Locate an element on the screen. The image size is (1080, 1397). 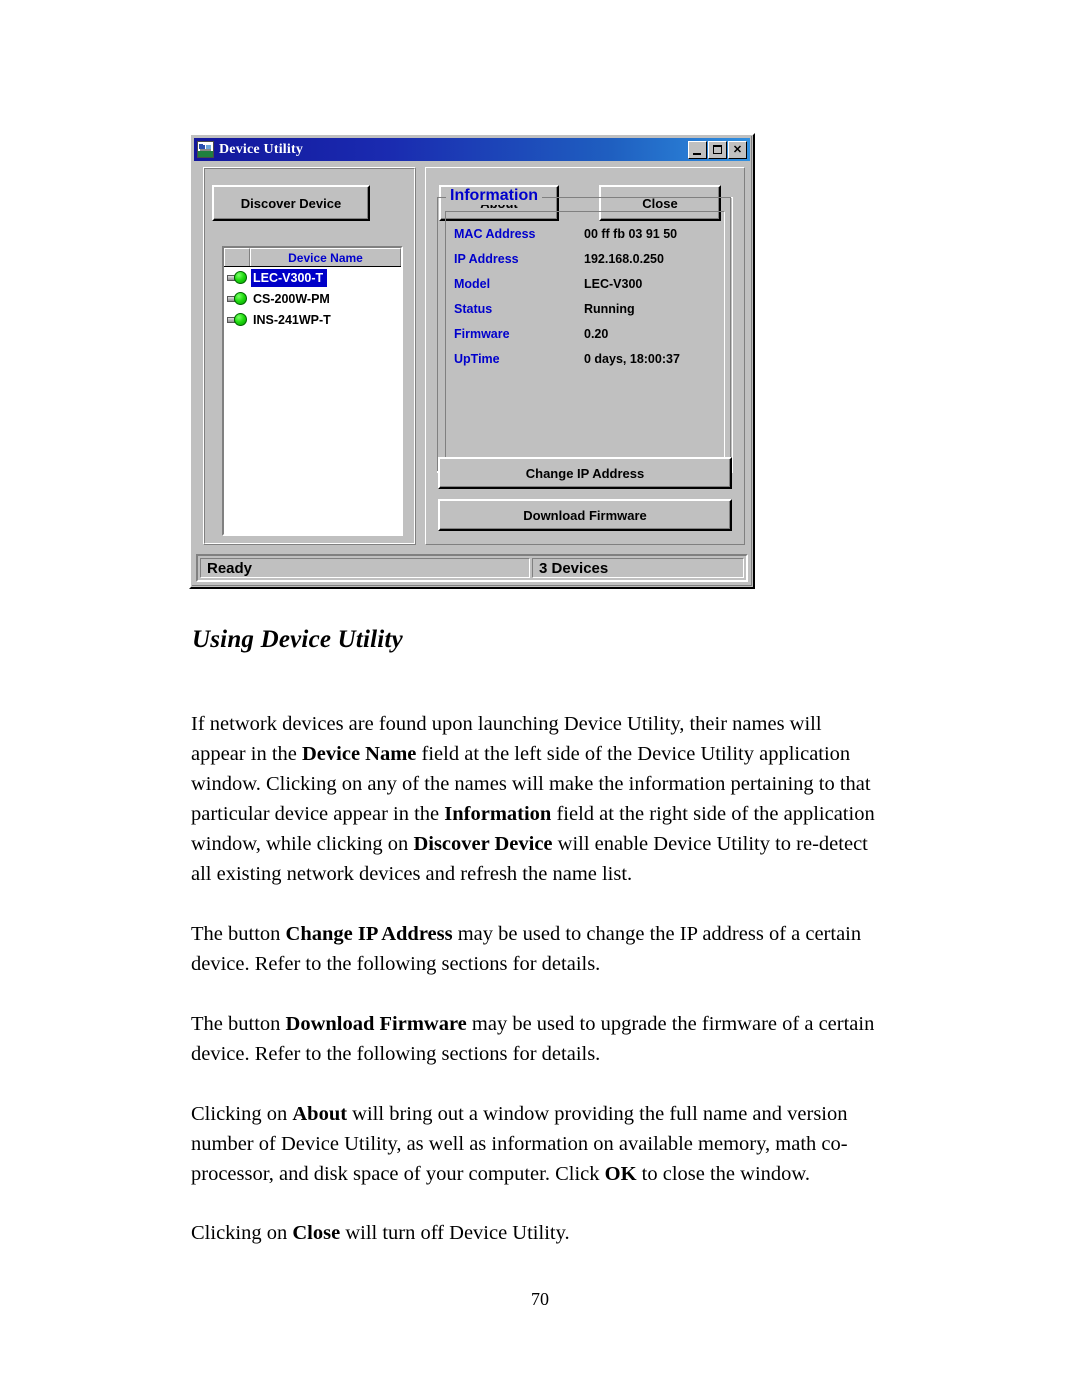
page-number: 70 is located at coordinates (540, 1299).